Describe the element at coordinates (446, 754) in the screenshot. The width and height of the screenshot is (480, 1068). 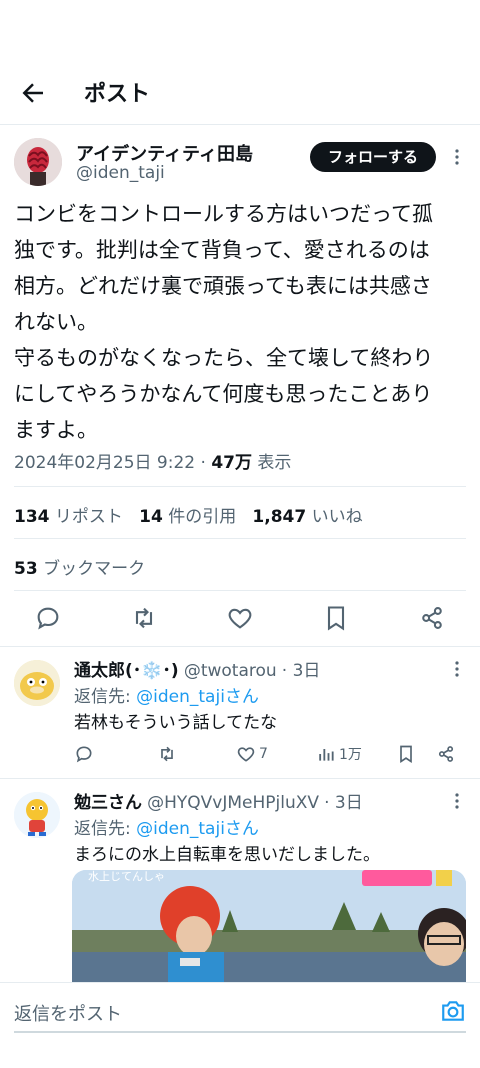
I see `reply-share-icon` at that location.